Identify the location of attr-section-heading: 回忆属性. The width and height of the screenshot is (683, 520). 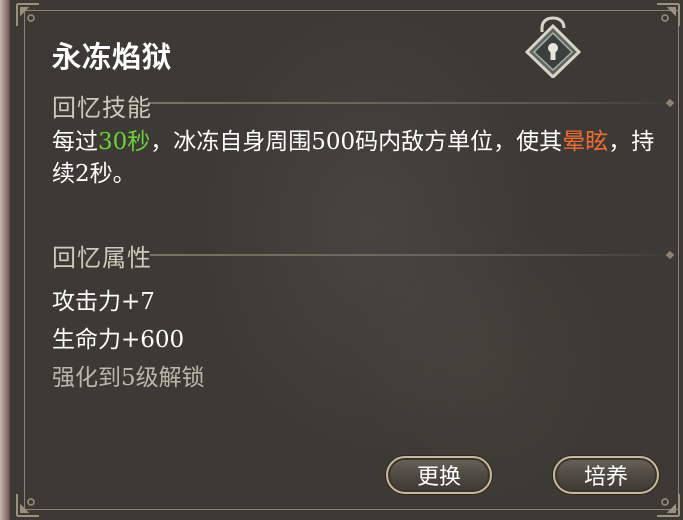
(102, 258).